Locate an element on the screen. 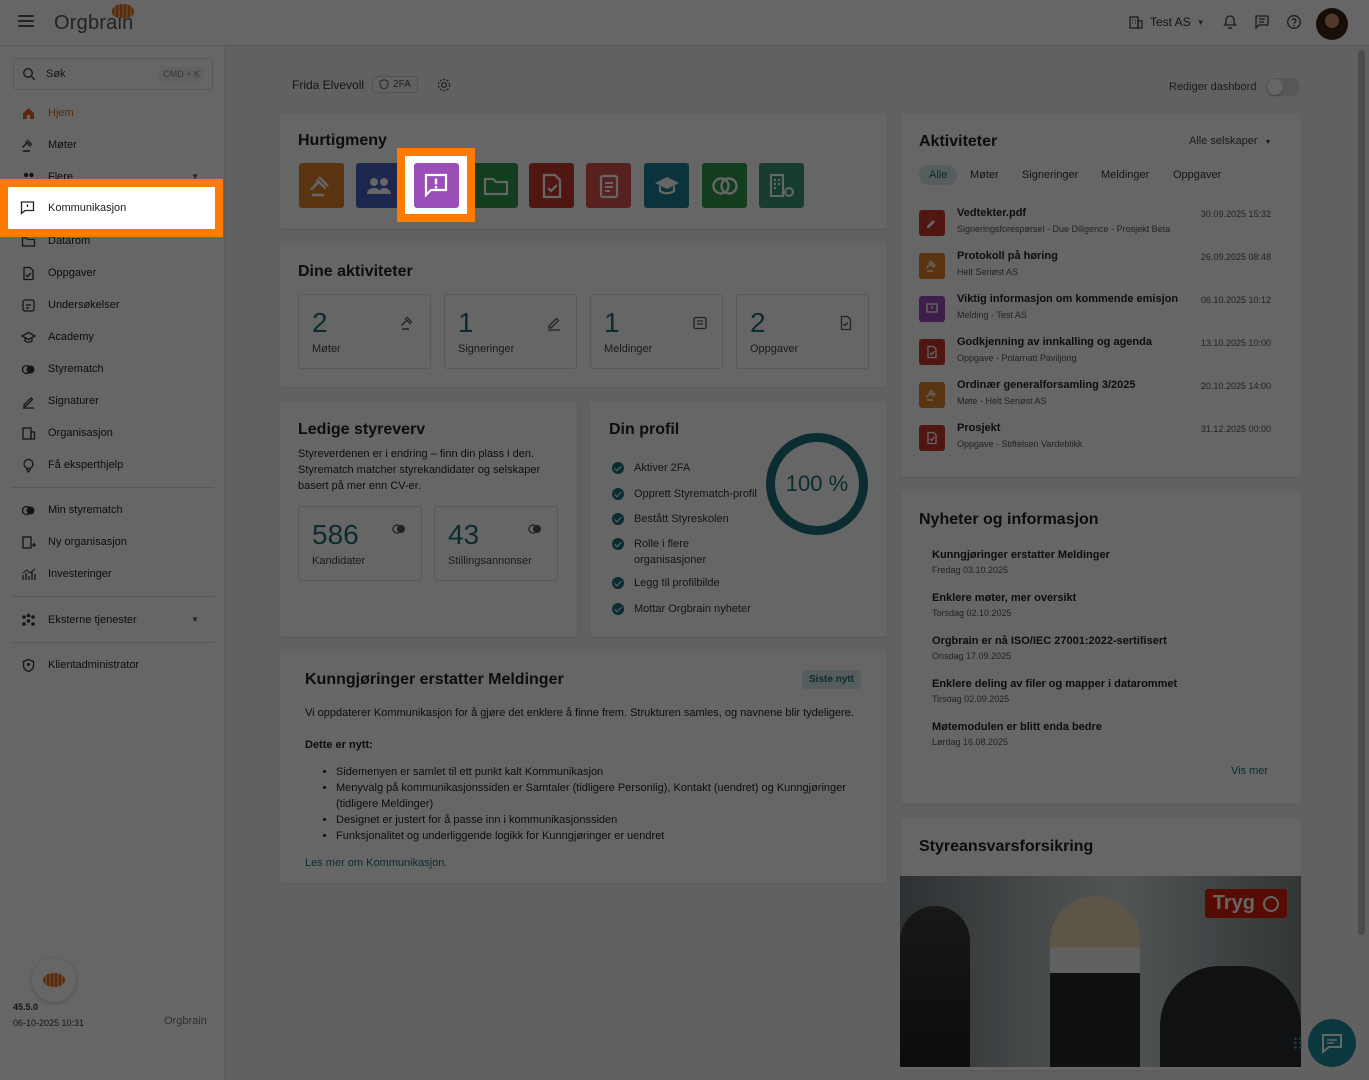  tab-oppgaver: Oppgaver is located at coordinates (1197, 175).